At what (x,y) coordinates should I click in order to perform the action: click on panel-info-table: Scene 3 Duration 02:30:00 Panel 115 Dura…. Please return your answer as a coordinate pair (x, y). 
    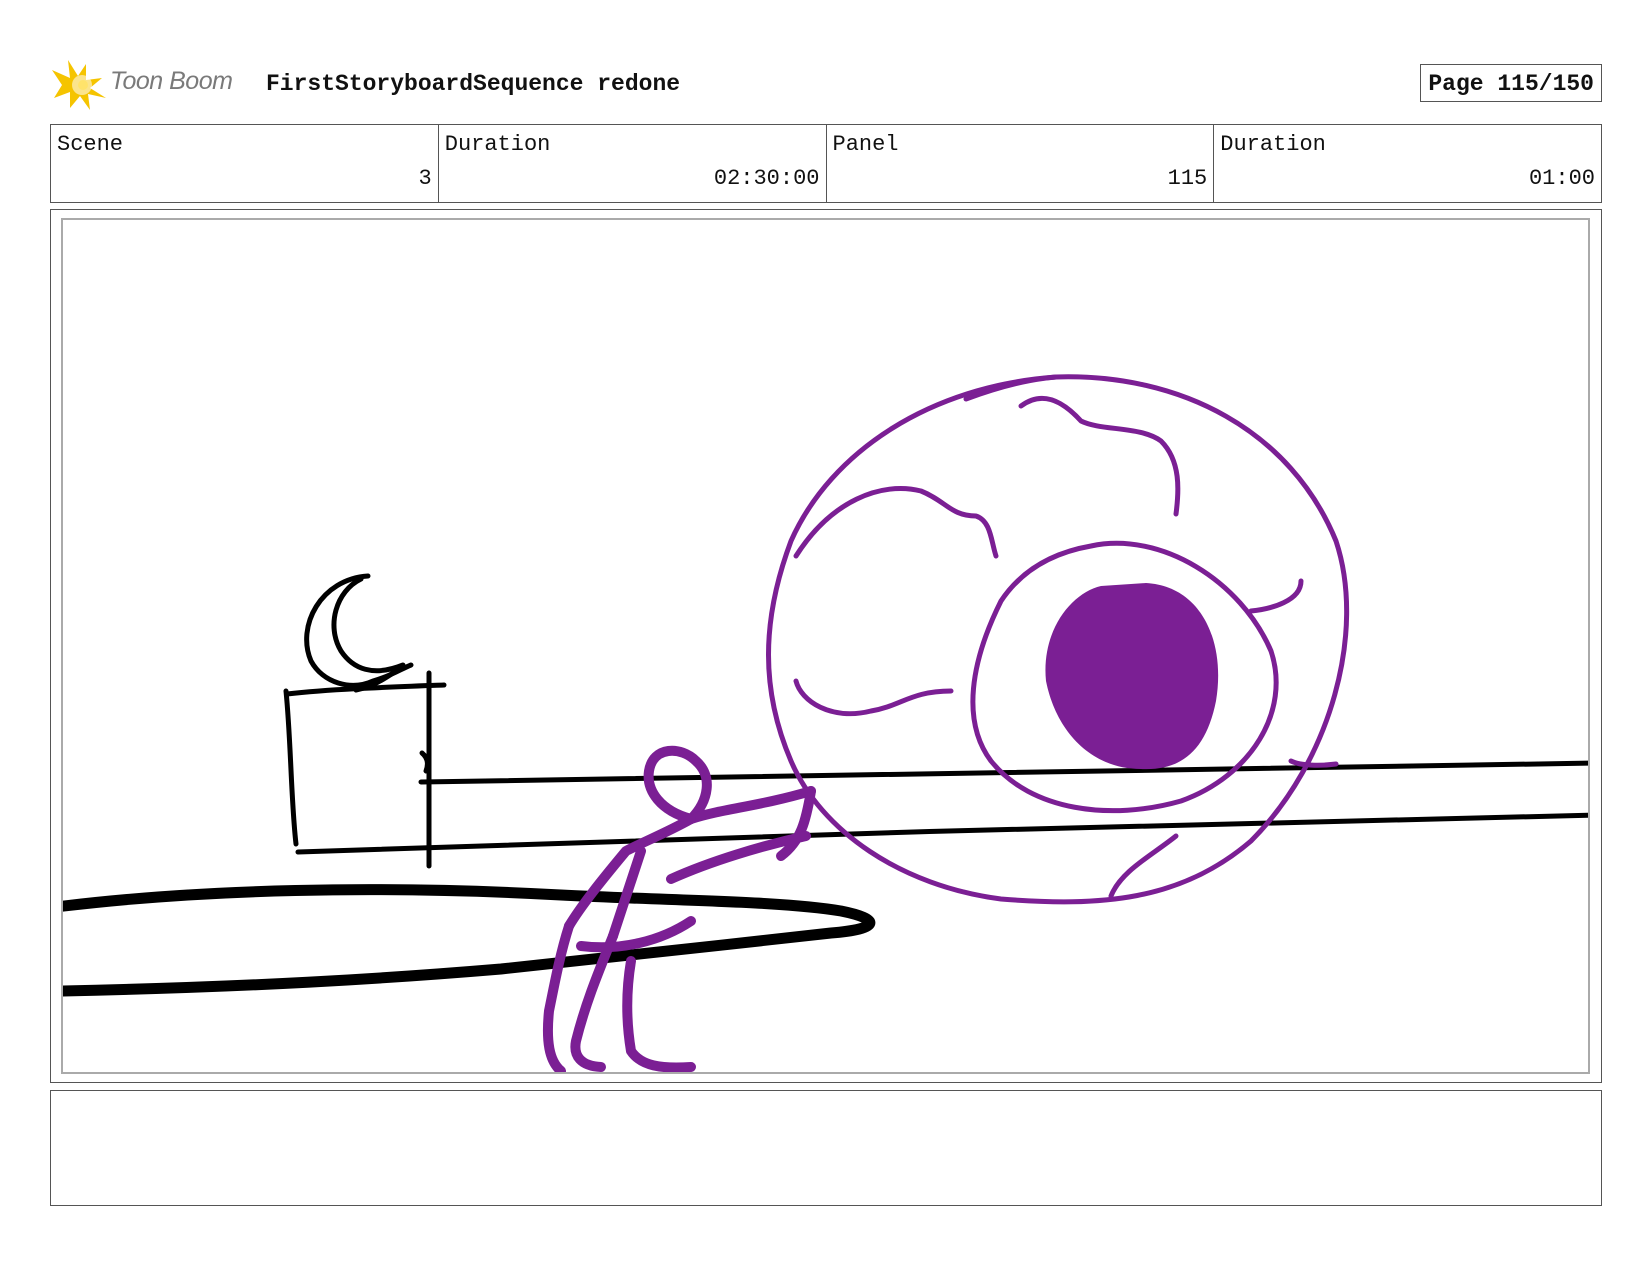
    Looking at the image, I should click on (826, 163).